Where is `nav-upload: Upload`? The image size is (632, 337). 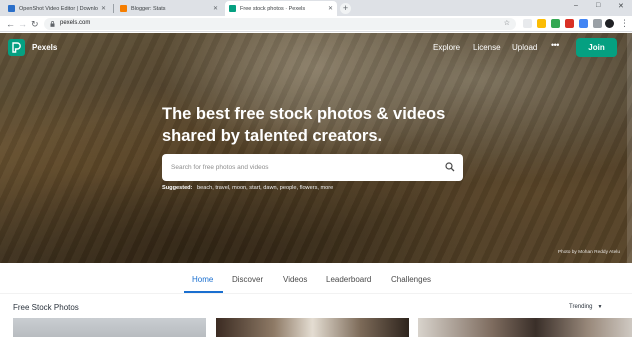
nav-upload: Upload is located at coordinates (524, 47).